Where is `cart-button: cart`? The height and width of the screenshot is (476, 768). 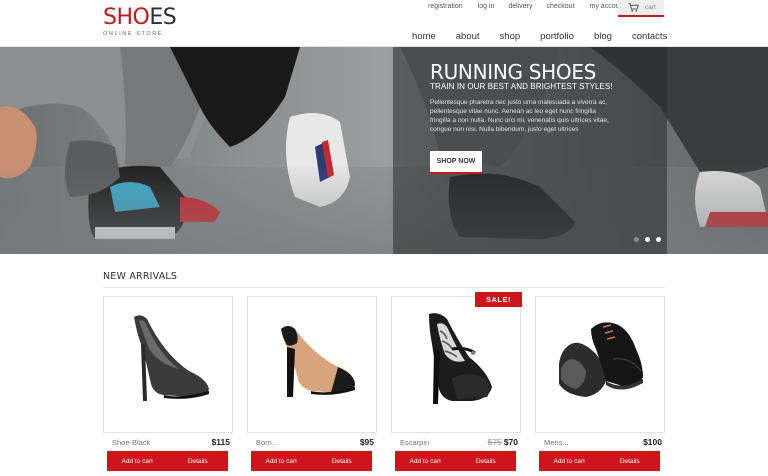
cart-button: cart is located at coordinates (641, 8).